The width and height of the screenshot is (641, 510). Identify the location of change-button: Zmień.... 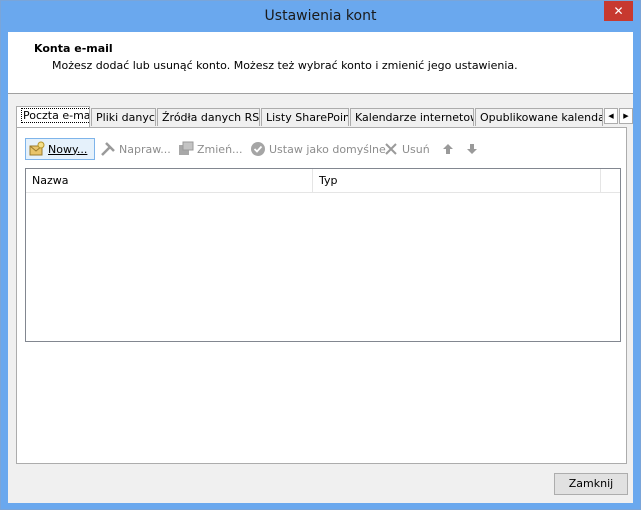
(210, 149).